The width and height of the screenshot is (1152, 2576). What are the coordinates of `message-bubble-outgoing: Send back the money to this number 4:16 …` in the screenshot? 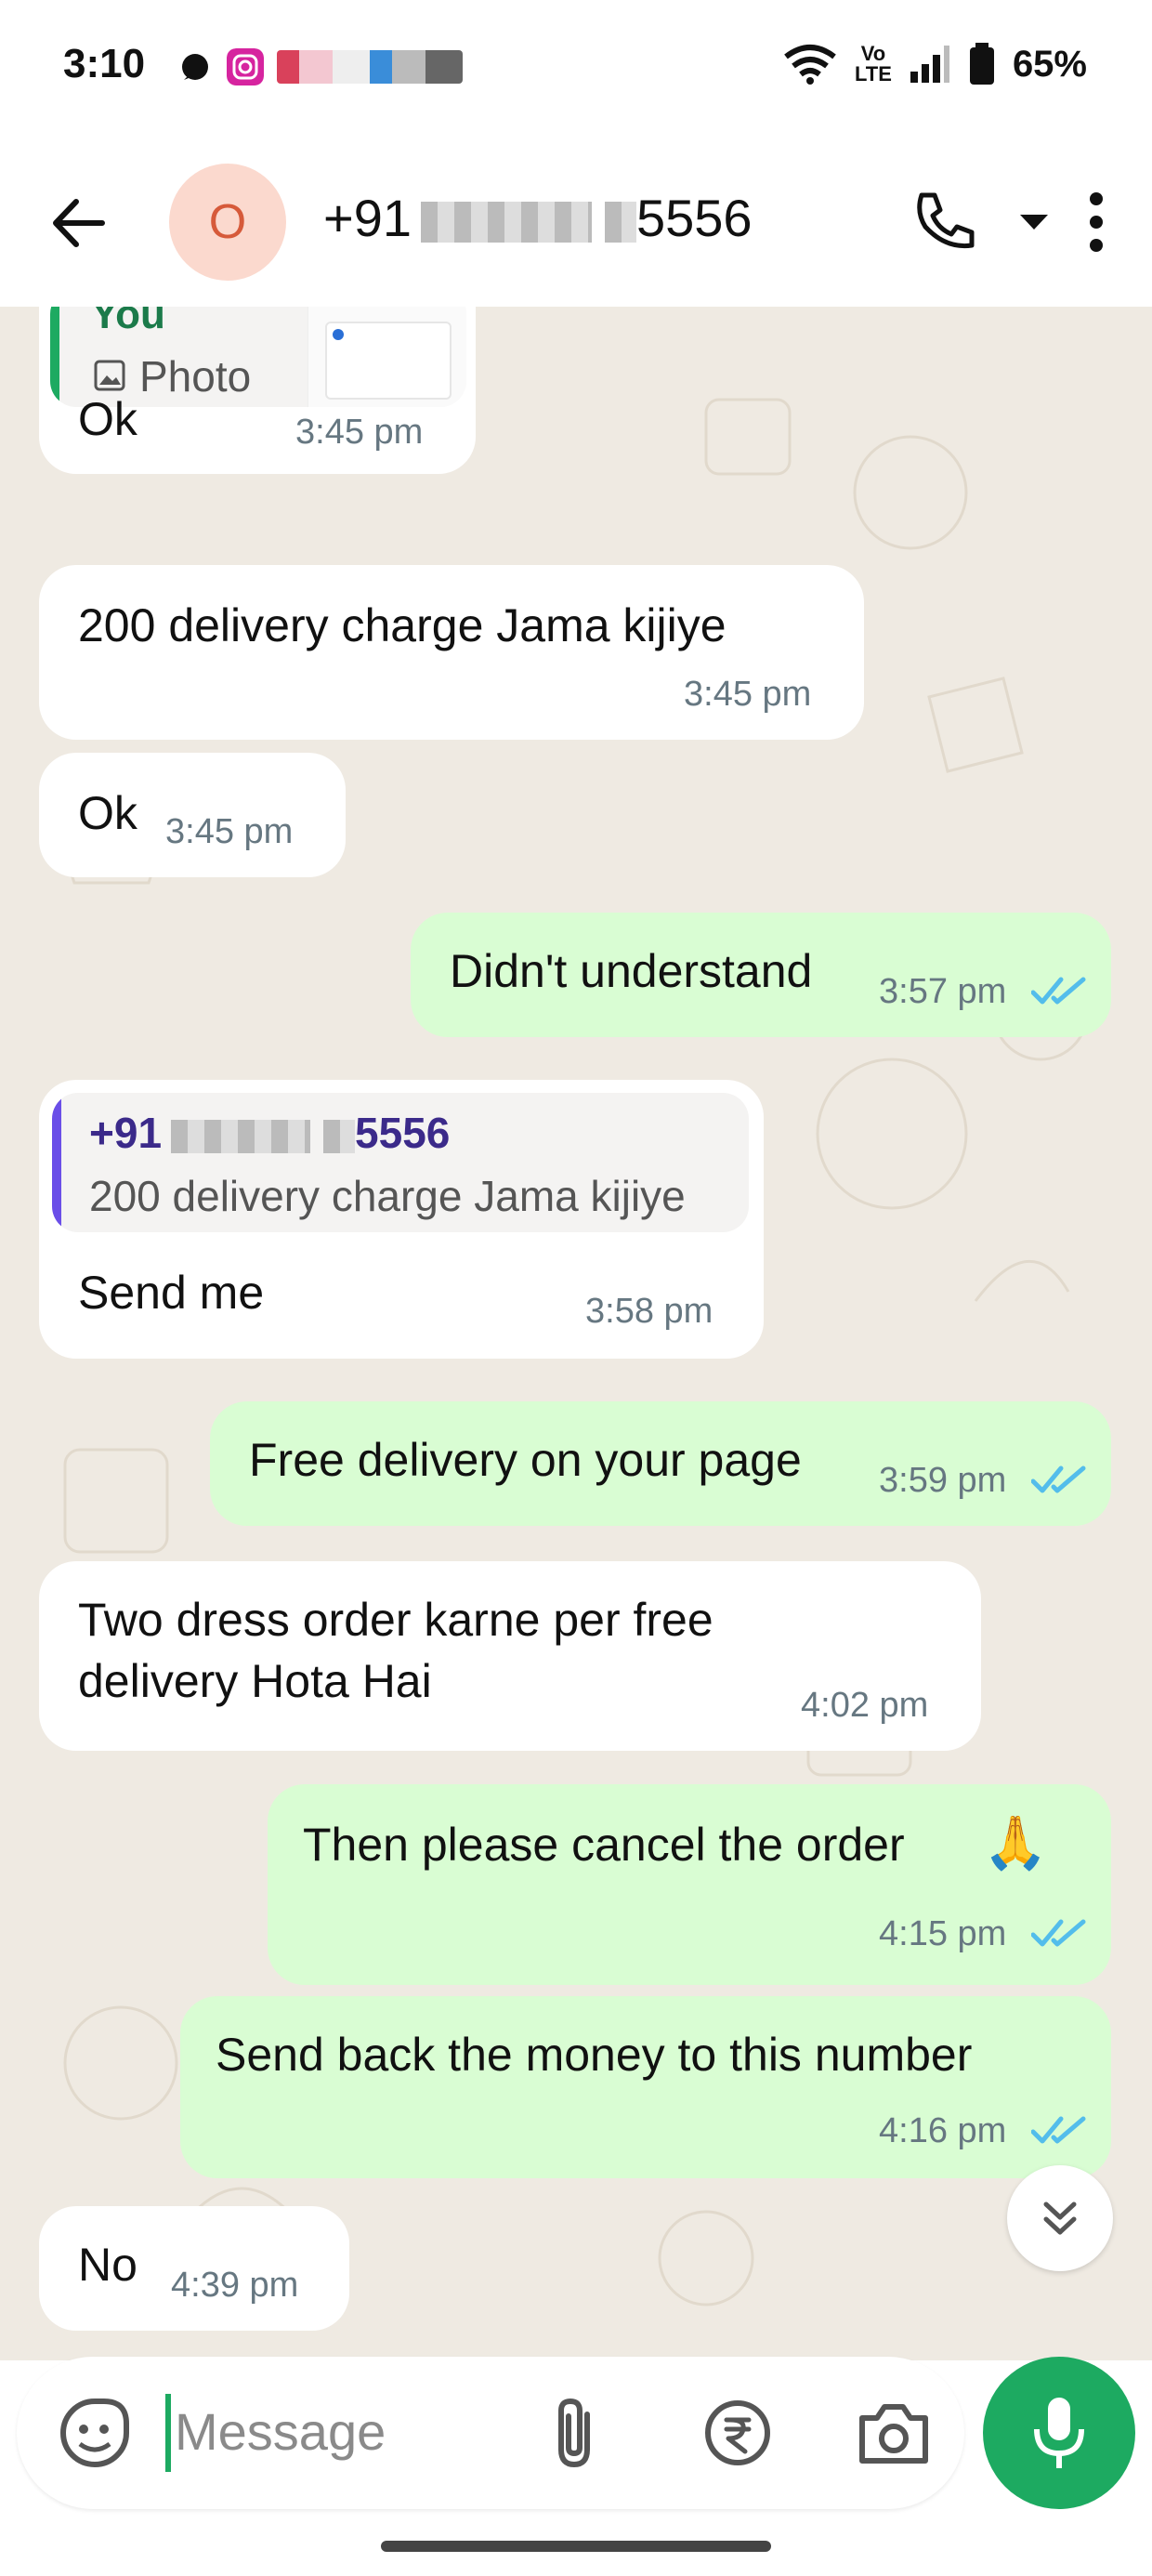 It's located at (645, 2087).